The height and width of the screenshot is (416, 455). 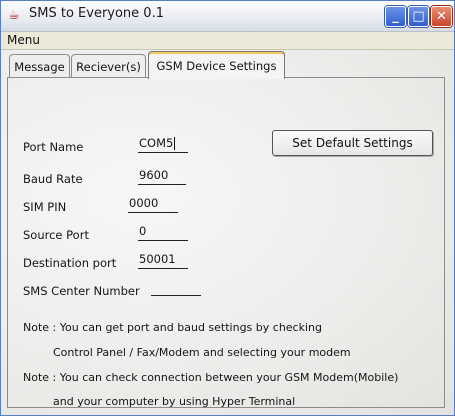 What do you see at coordinates (53, 179) in the screenshot?
I see `baud-rate-label: Baud Rate` at bounding box center [53, 179].